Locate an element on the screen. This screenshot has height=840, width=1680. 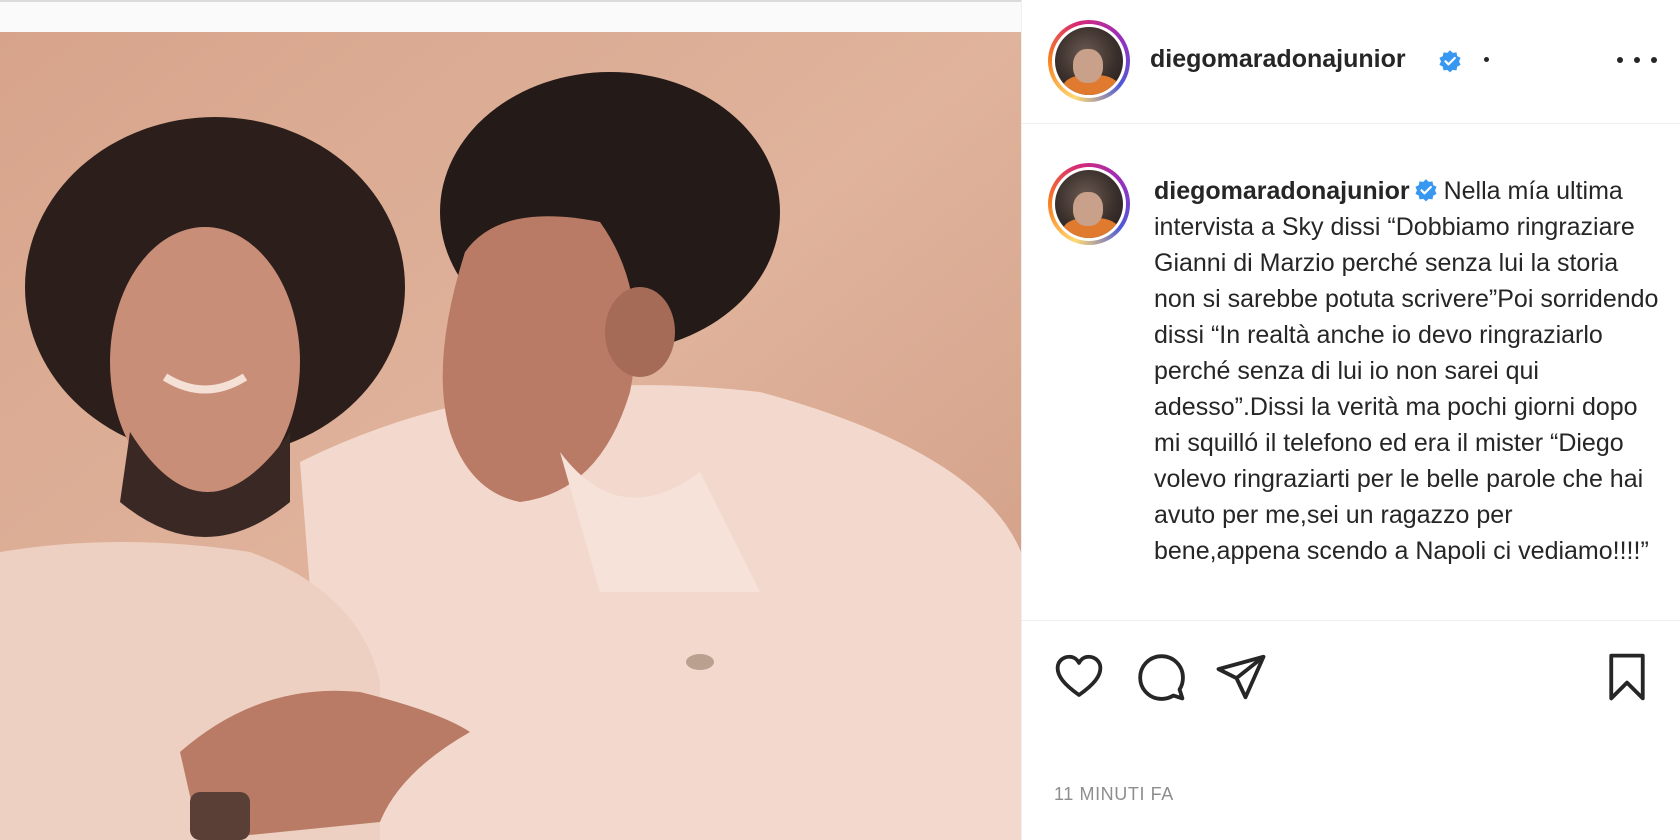
like-button is located at coordinates (1079, 677).